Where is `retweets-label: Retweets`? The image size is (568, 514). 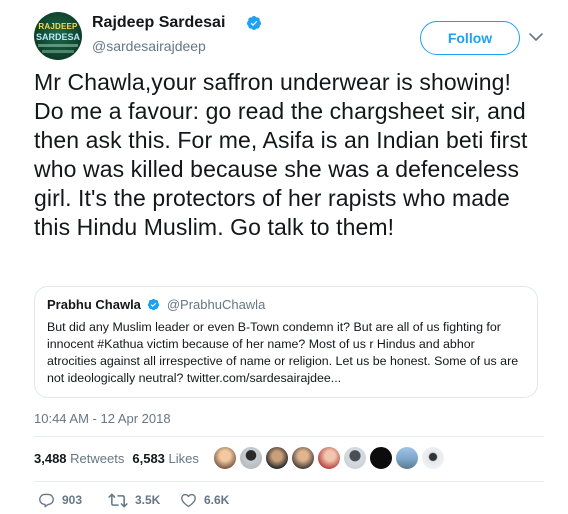 retweets-label: Retweets is located at coordinates (97, 458).